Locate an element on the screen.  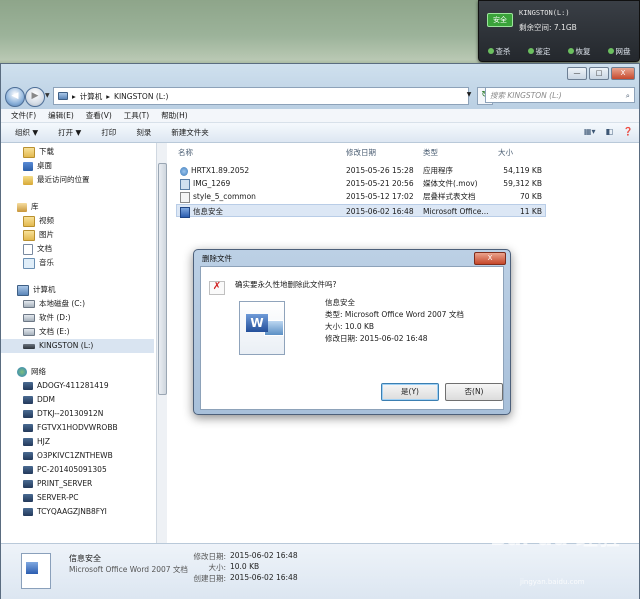
menu-tools: 工具(T) is located at coordinates (136, 115).